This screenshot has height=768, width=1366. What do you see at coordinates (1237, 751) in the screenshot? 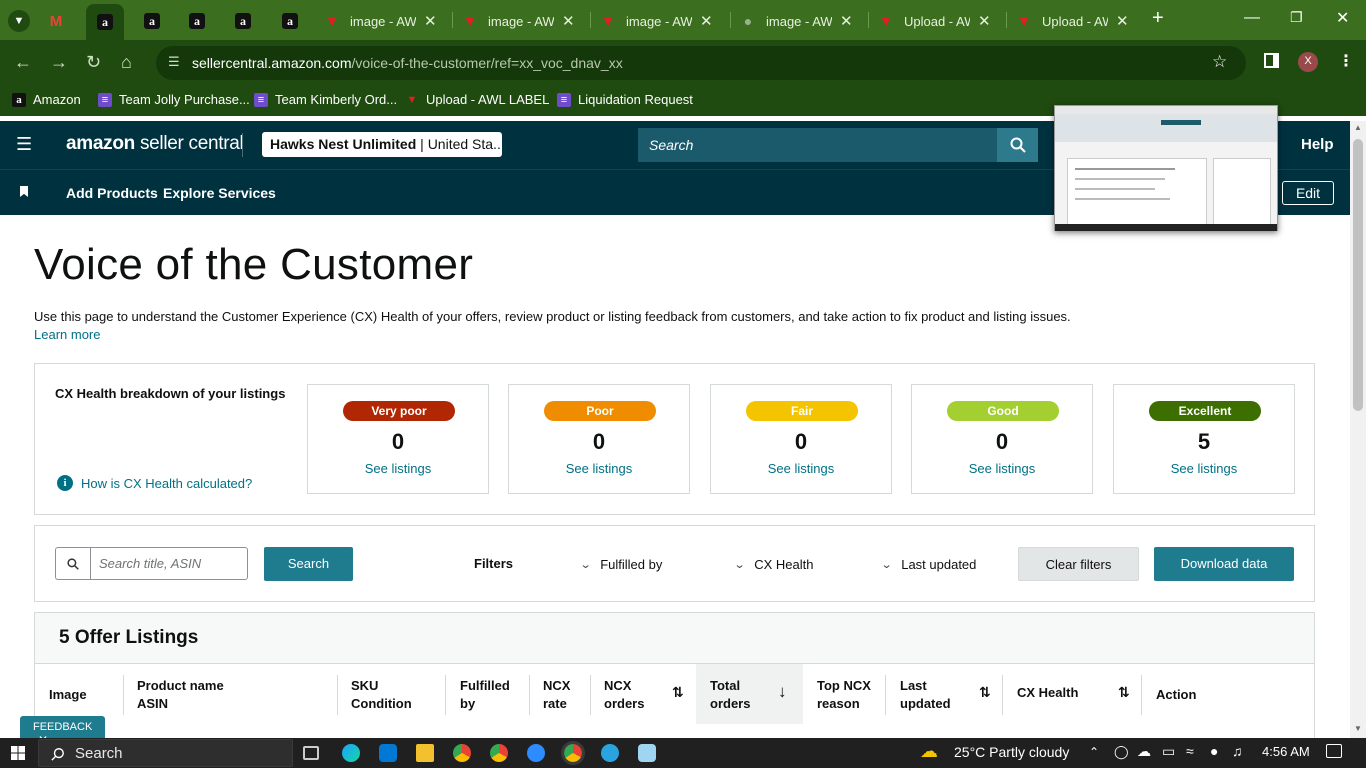
I see `volume-icon: ♫` at bounding box center [1237, 751].